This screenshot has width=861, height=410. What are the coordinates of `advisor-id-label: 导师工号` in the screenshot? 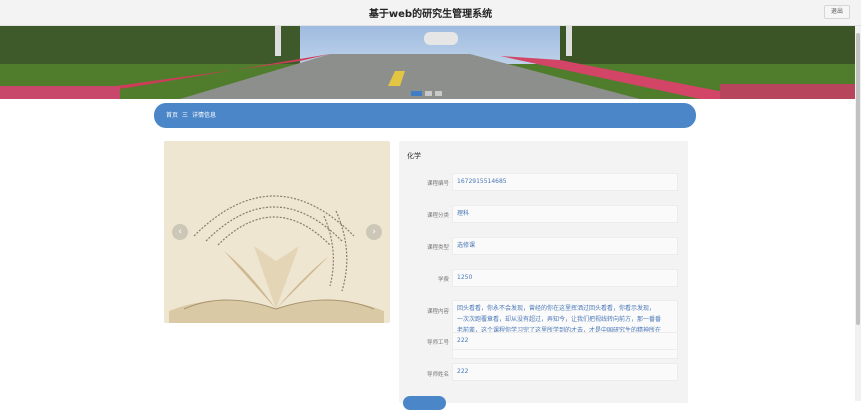 It's located at (437, 343).